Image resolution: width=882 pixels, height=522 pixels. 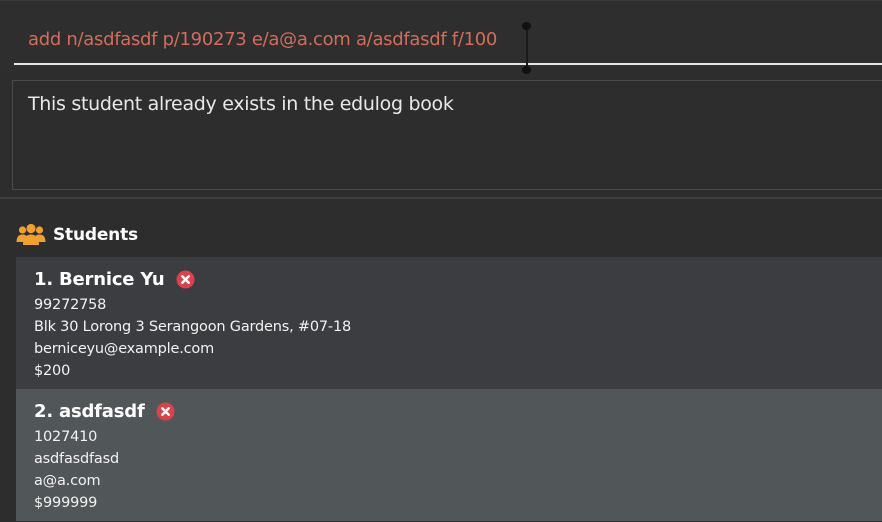 I want to click on caret-top-handle, so click(x=526, y=26).